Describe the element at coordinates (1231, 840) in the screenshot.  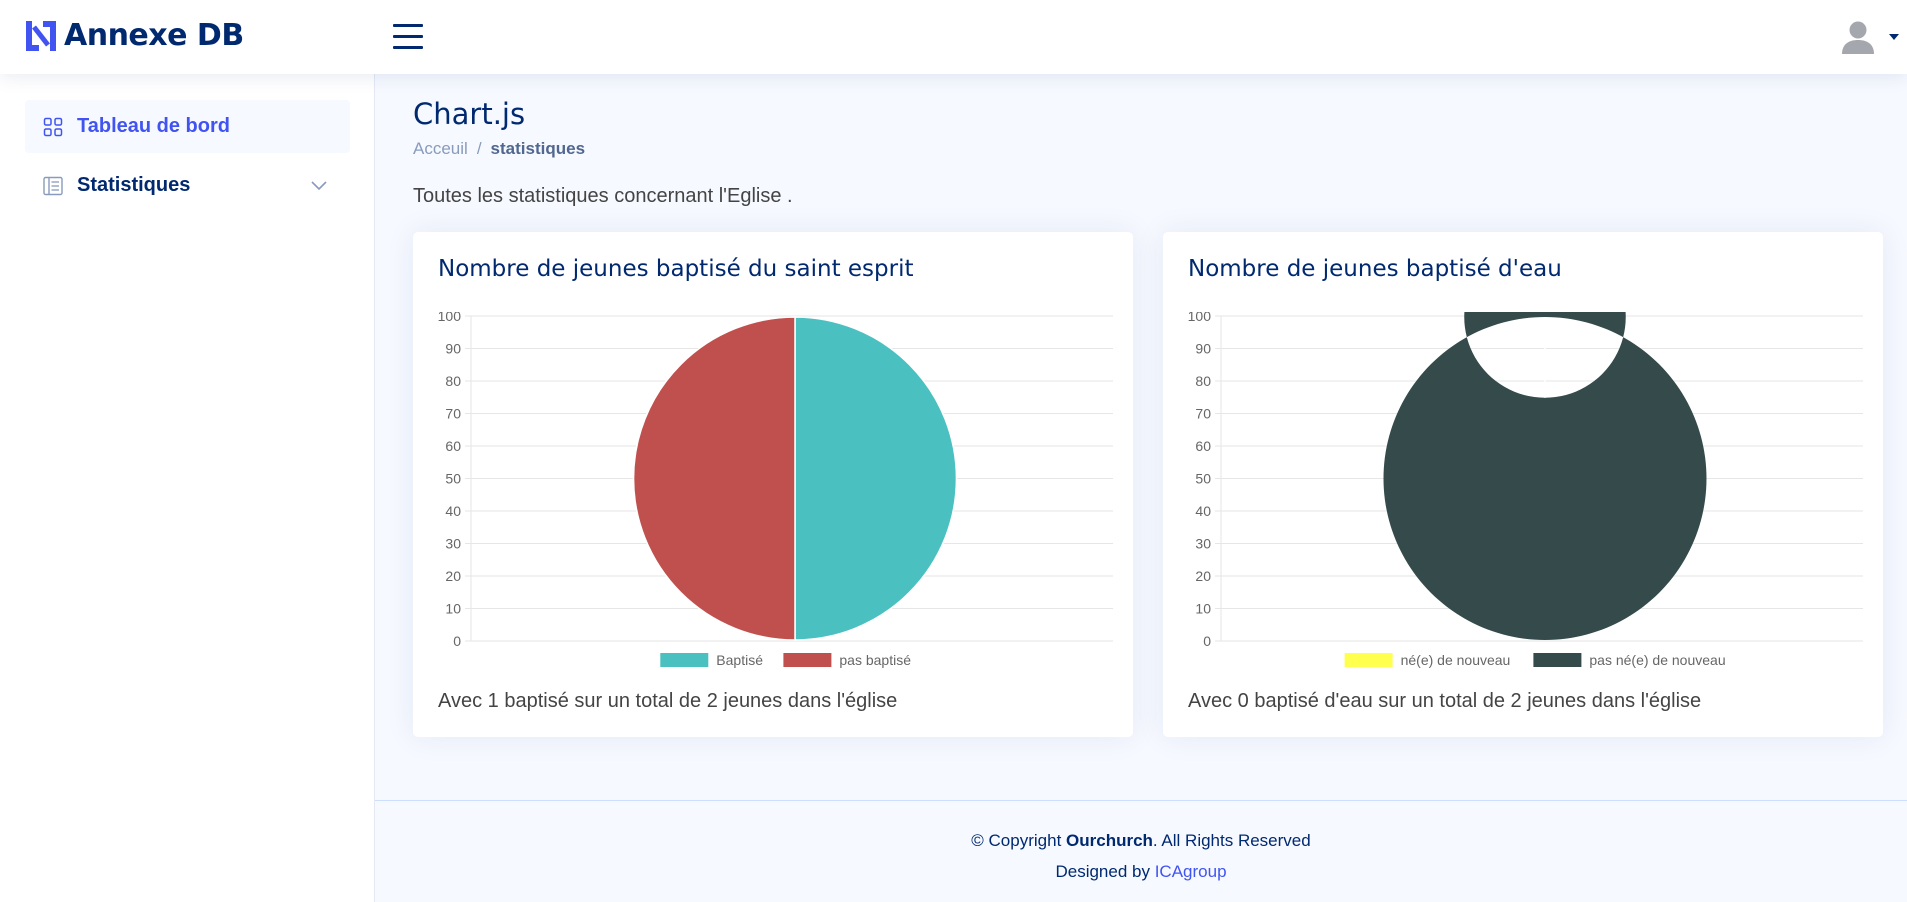
I see `copyright-suffix: . All Rights Reserved` at that location.